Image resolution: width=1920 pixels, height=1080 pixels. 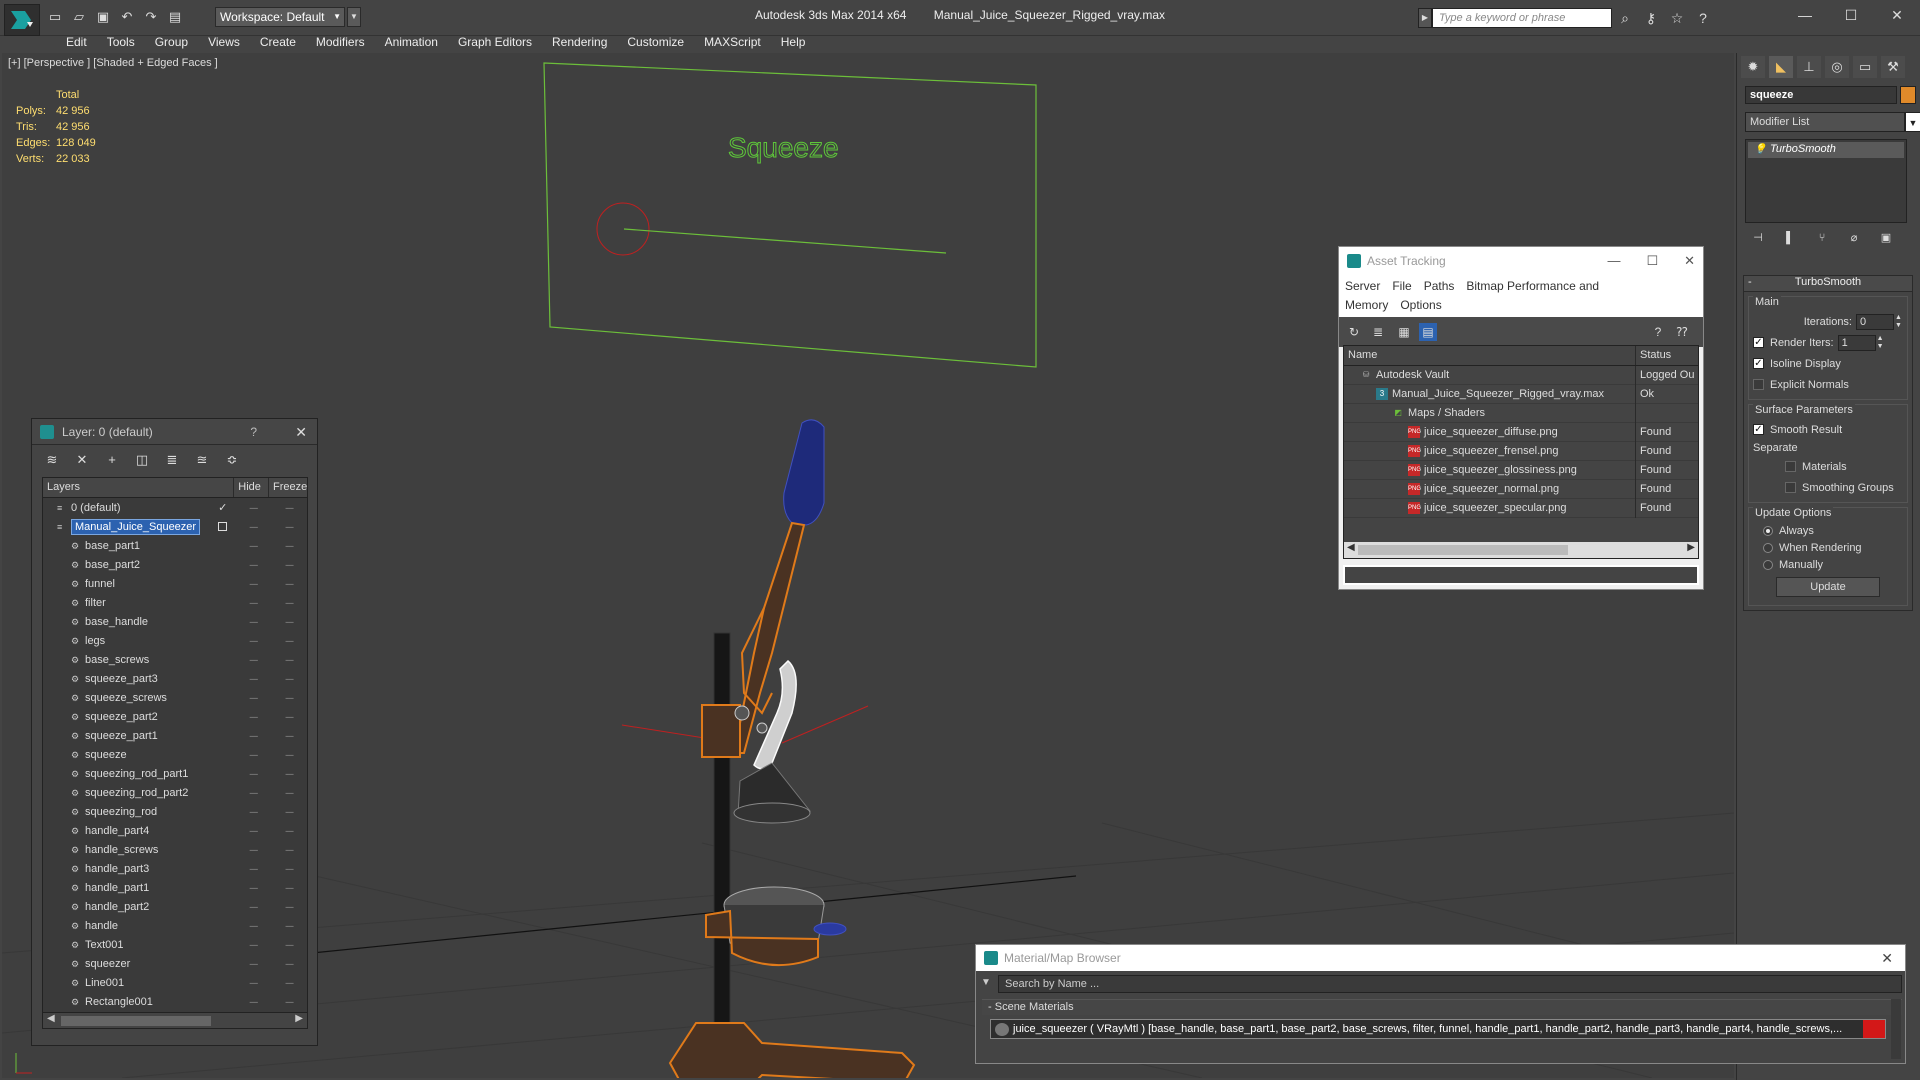 I want to click on layer-name-cell: ⚙ handle, so click(x=139, y=926).